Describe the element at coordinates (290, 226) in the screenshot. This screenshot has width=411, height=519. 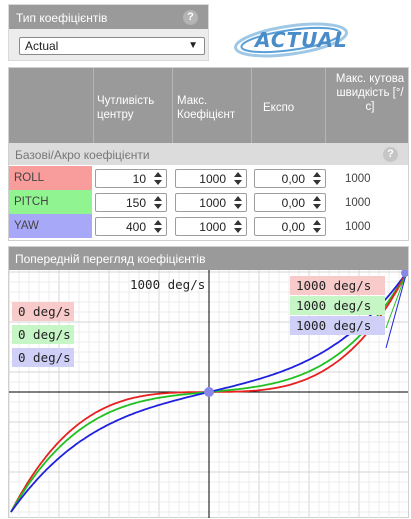
I see `expo-input-yaw: 0,00` at that location.